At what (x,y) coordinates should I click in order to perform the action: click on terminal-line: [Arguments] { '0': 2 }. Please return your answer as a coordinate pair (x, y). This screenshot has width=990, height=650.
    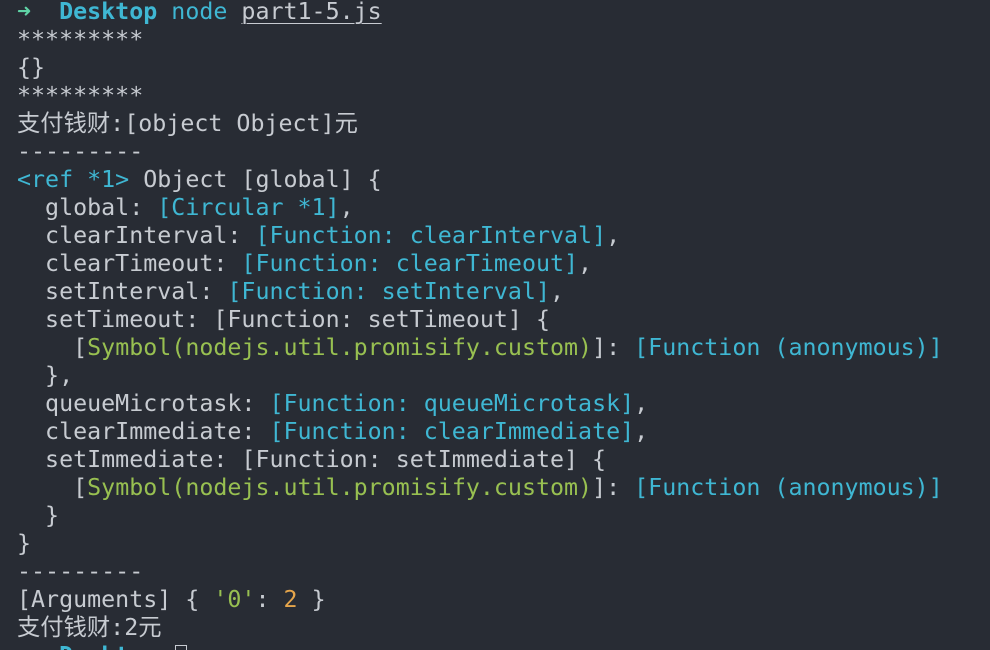
    Looking at the image, I should click on (171, 600).